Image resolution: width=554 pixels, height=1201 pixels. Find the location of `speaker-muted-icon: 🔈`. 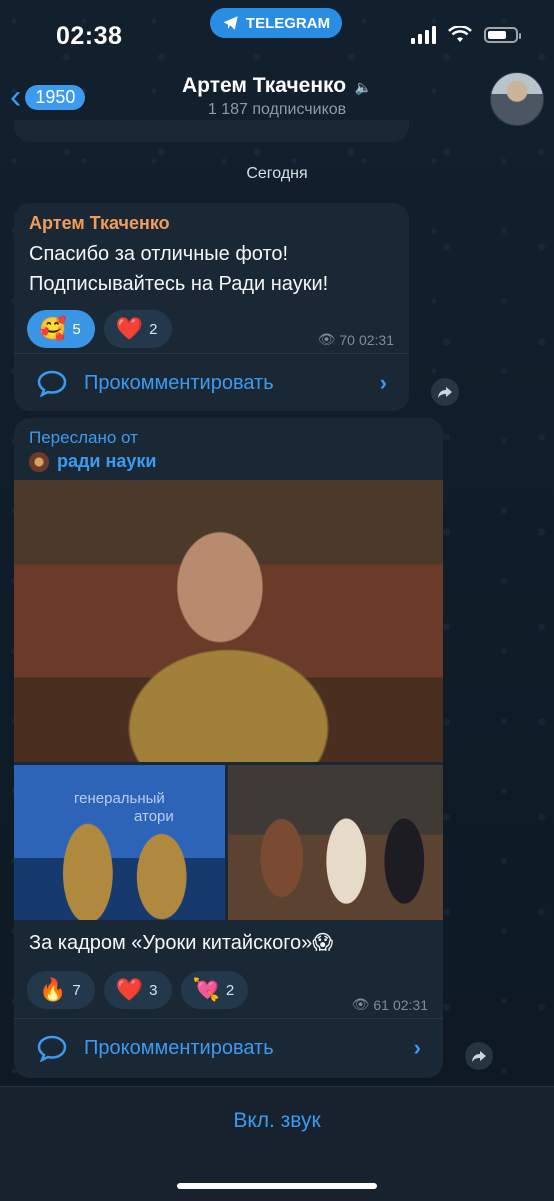

speaker-muted-icon: 🔈 is located at coordinates (363, 87).